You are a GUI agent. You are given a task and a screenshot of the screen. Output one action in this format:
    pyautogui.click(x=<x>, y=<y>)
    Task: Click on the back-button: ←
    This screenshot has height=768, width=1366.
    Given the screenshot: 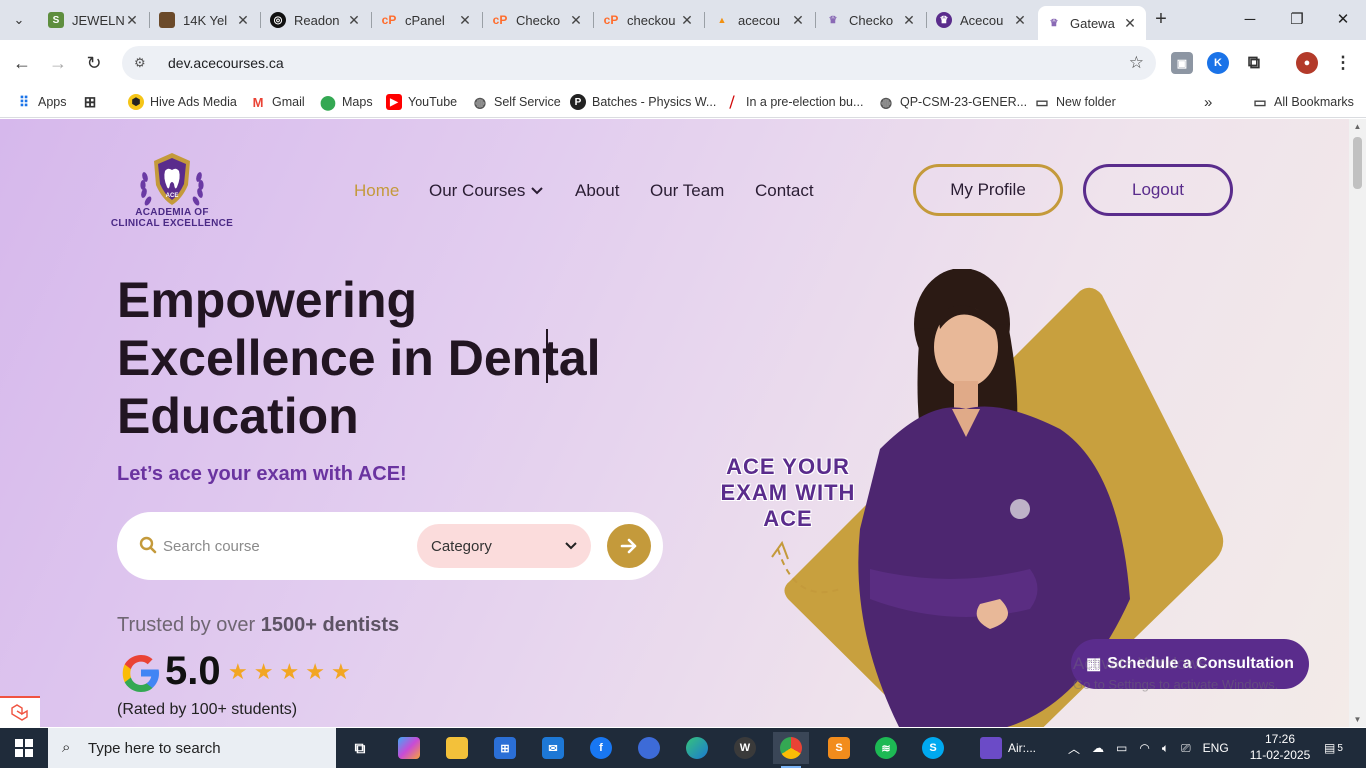 What is the action you would take?
    pyautogui.click(x=22, y=63)
    